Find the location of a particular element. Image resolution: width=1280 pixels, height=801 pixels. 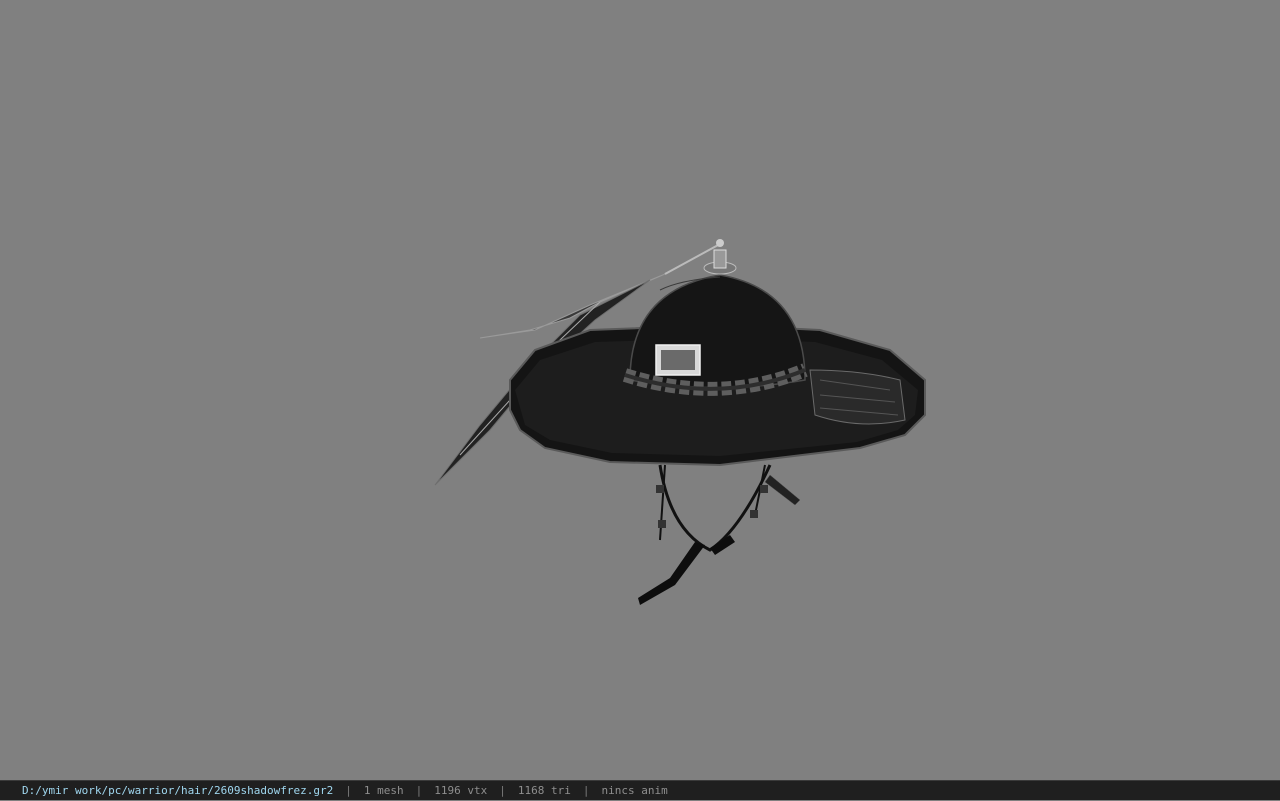

animation-status: nincs anim is located at coordinates (634, 790).